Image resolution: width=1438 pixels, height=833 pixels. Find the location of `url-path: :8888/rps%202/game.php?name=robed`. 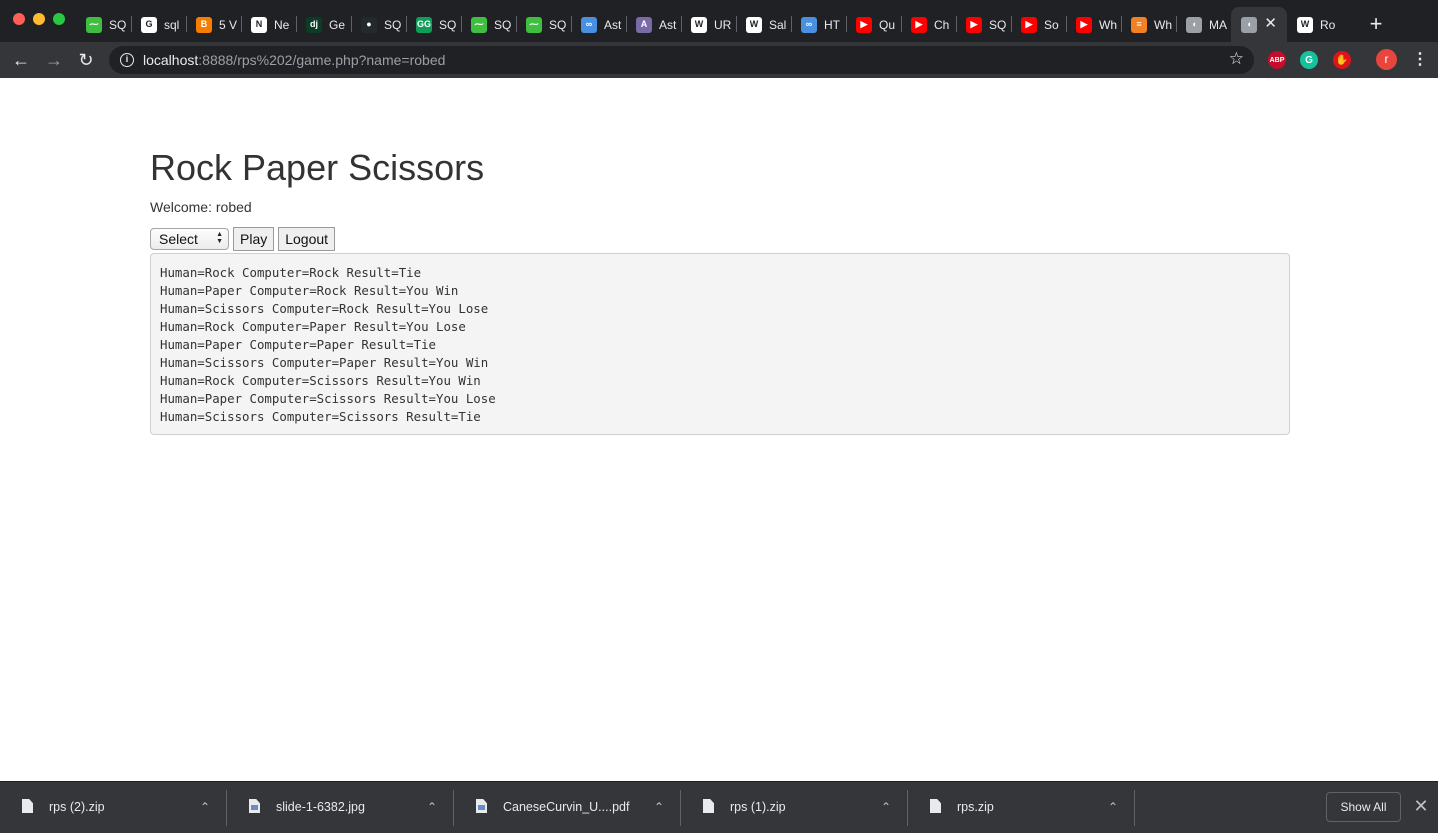

url-path: :8888/rps%202/game.php?name=robed is located at coordinates (322, 60).